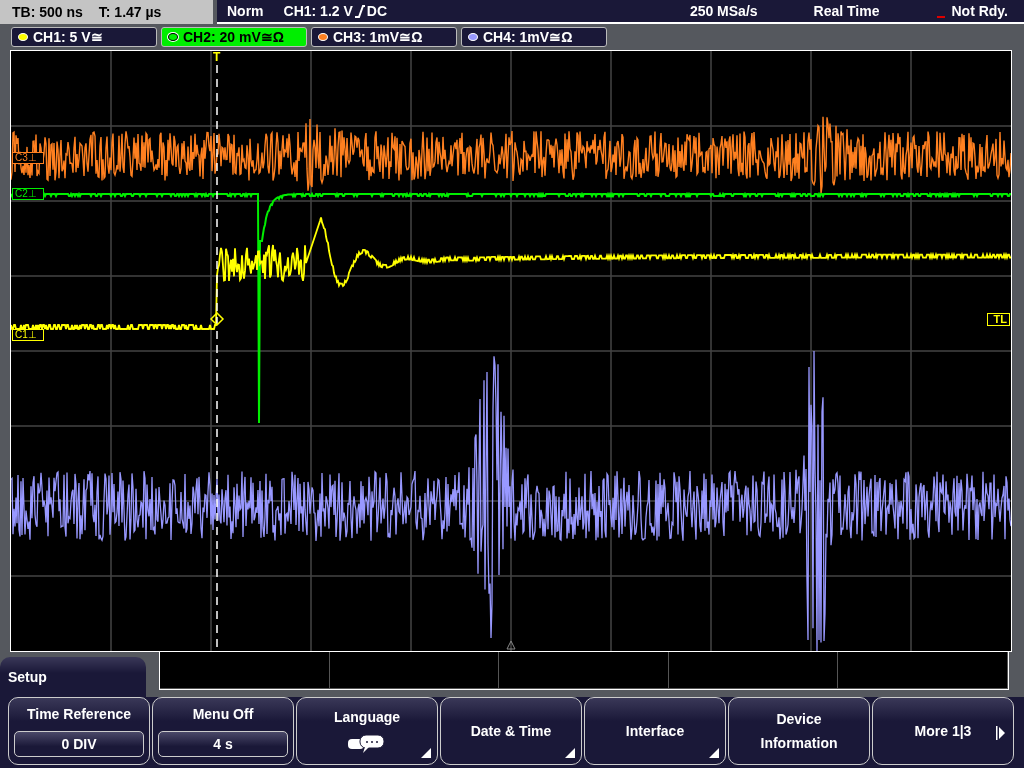  What do you see at coordinates (998, 319) in the screenshot?
I see `trigger-level-marker: TL` at bounding box center [998, 319].